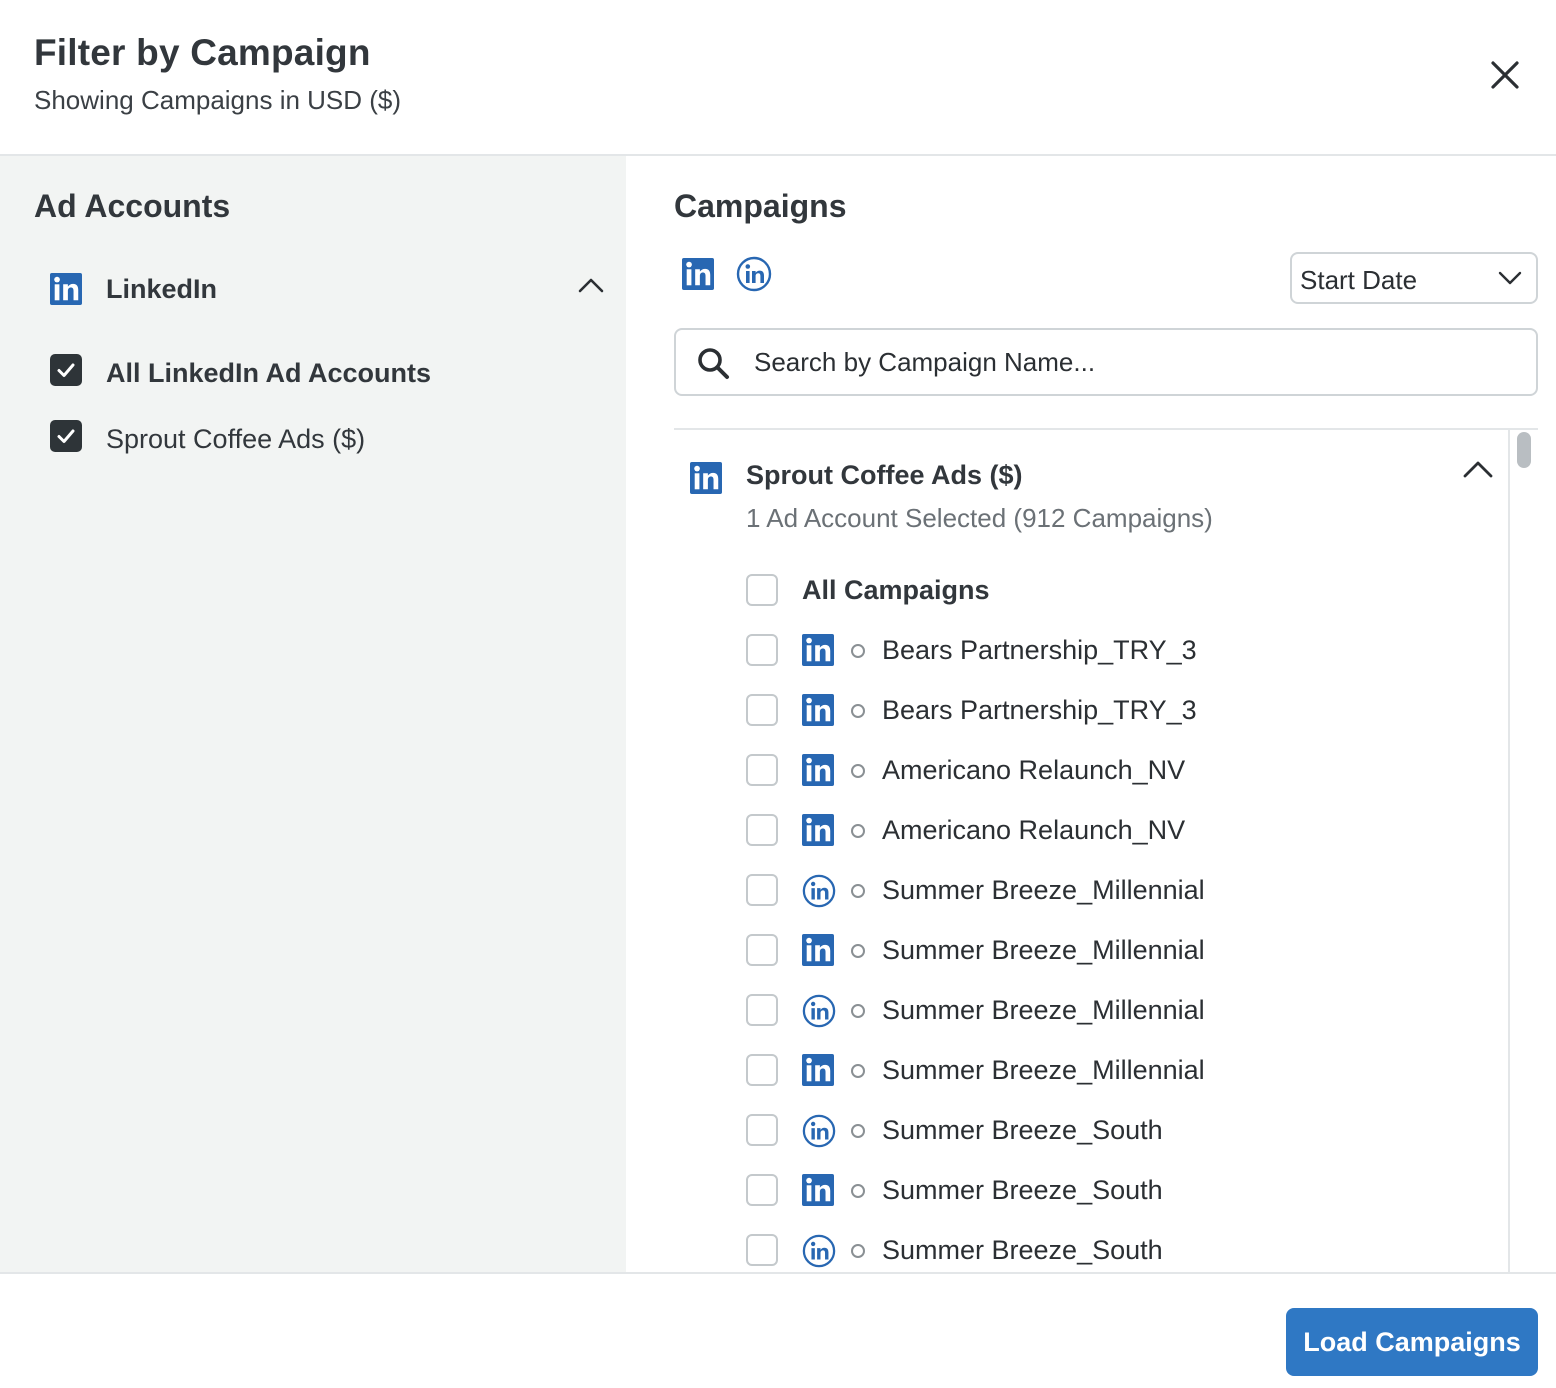 This screenshot has width=1556, height=1388. What do you see at coordinates (1134, 362) in the screenshot?
I see `search-input` at bounding box center [1134, 362].